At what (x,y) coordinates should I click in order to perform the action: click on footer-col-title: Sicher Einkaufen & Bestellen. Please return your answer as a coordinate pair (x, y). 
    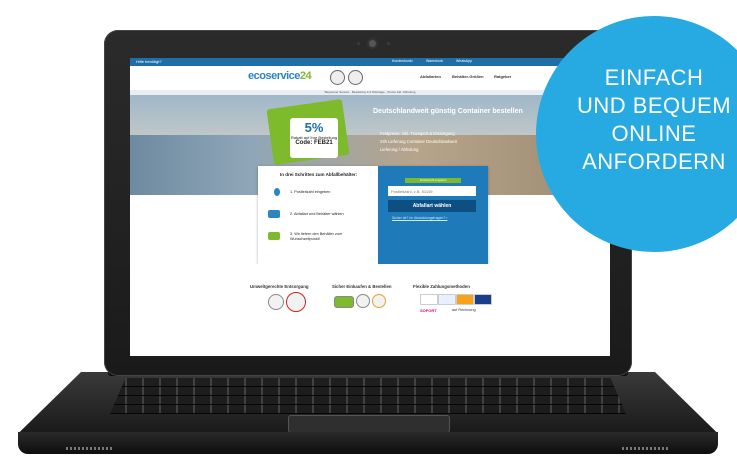
    Looking at the image, I should click on (362, 286).